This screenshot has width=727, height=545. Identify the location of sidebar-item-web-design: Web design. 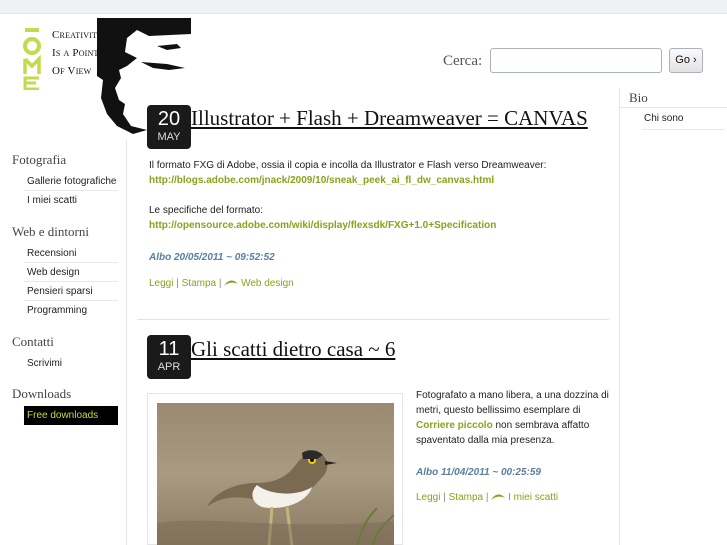
(71, 272).